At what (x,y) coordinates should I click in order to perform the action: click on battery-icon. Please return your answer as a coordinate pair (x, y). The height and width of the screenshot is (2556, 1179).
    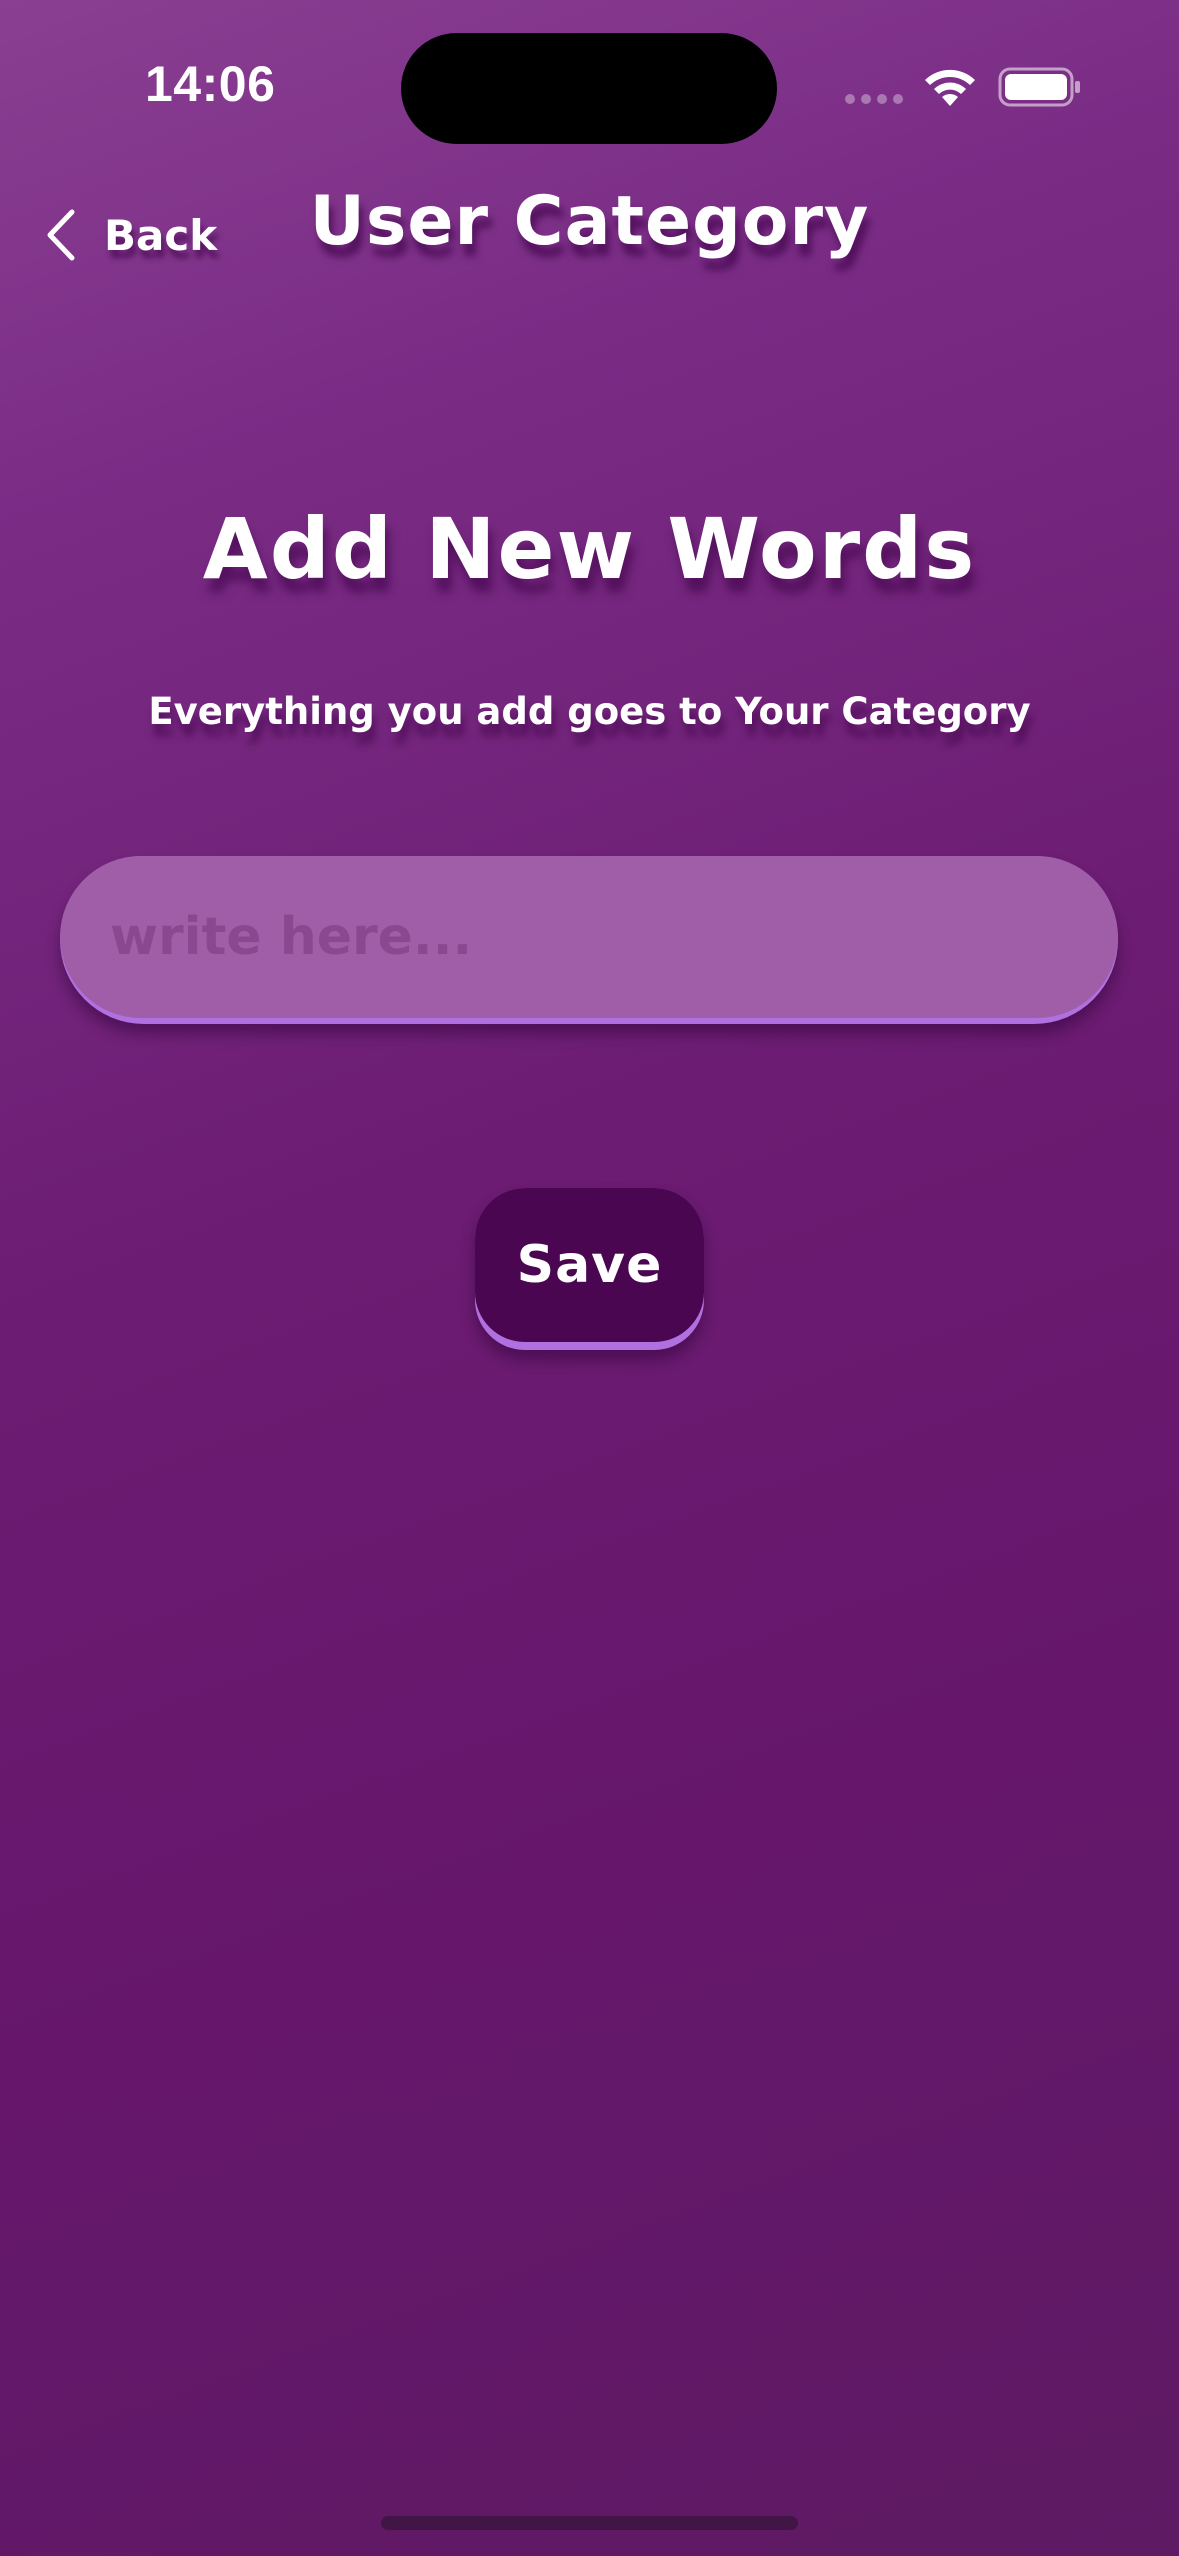
    Looking at the image, I should click on (1039, 87).